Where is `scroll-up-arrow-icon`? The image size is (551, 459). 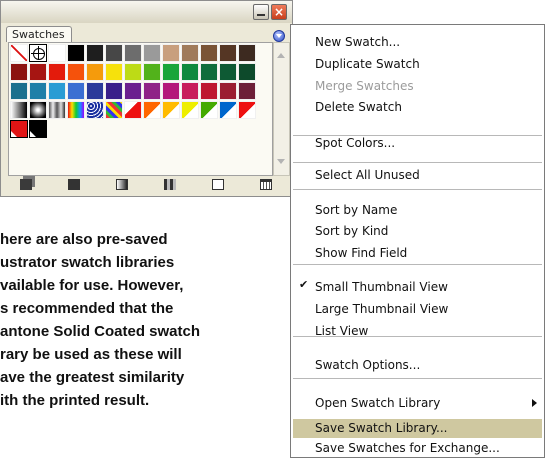 scroll-up-arrow-icon is located at coordinates (281, 55).